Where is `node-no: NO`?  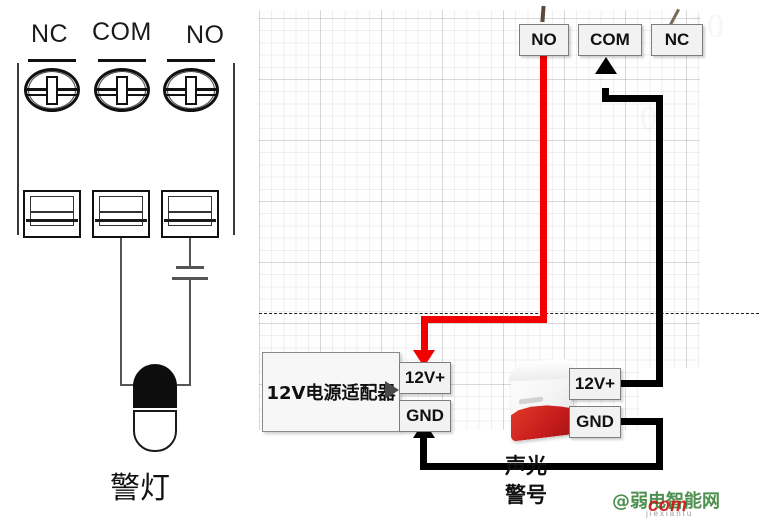
node-no: NO is located at coordinates (544, 40).